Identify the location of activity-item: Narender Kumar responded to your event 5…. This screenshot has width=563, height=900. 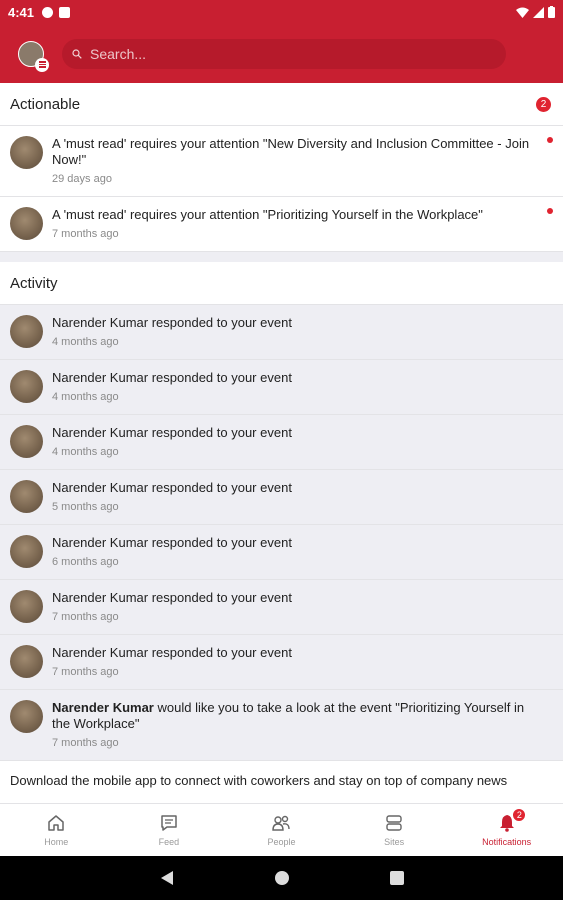
(281, 497).